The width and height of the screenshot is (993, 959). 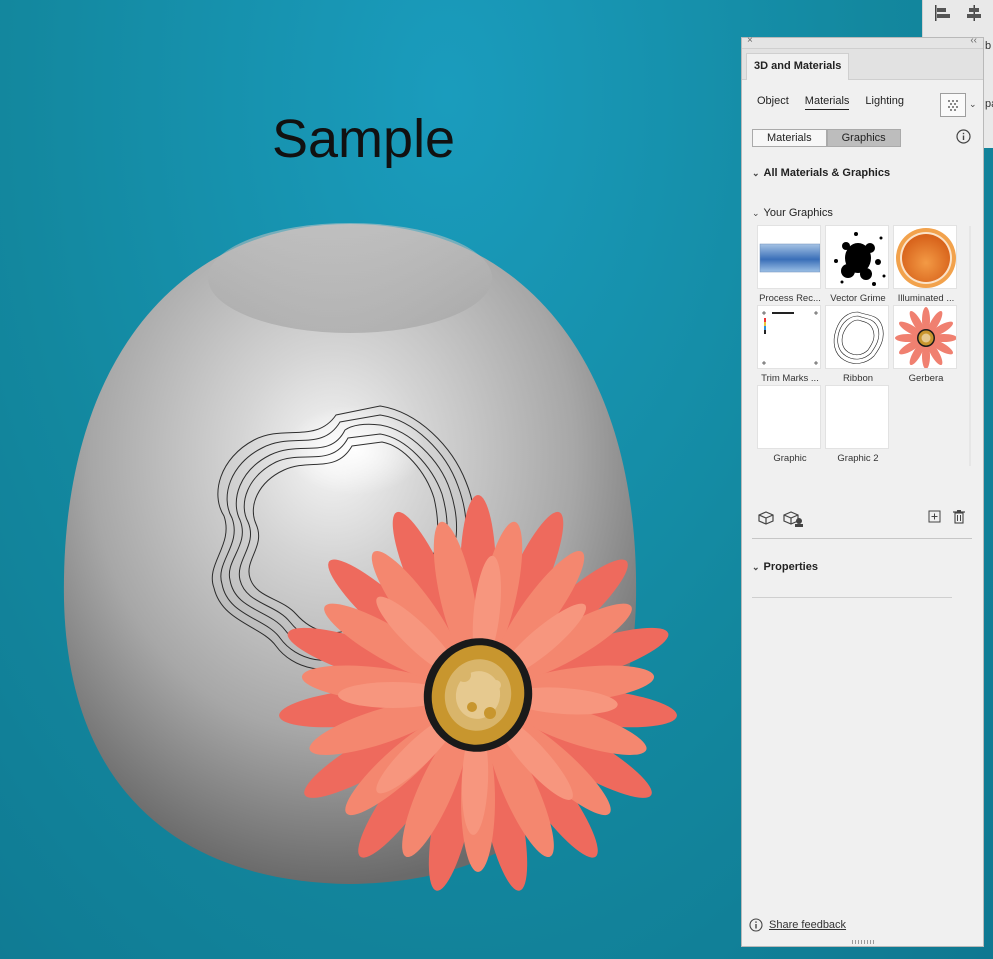 What do you see at coordinates (766, 520) in the screenshot?
I see `place-graphic-icon` at bounding box center [766, 520].